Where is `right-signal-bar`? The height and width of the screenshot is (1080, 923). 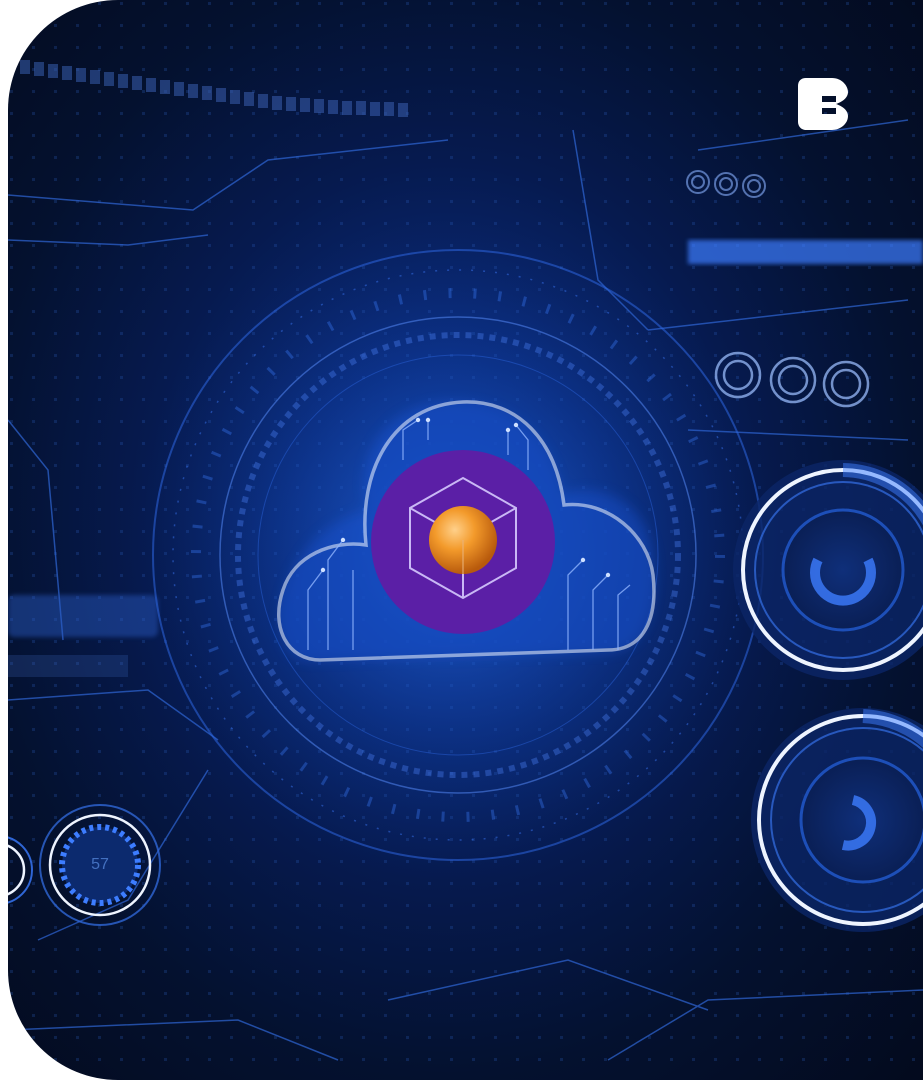 right-signal-bar is located at coordinates (805, 252).